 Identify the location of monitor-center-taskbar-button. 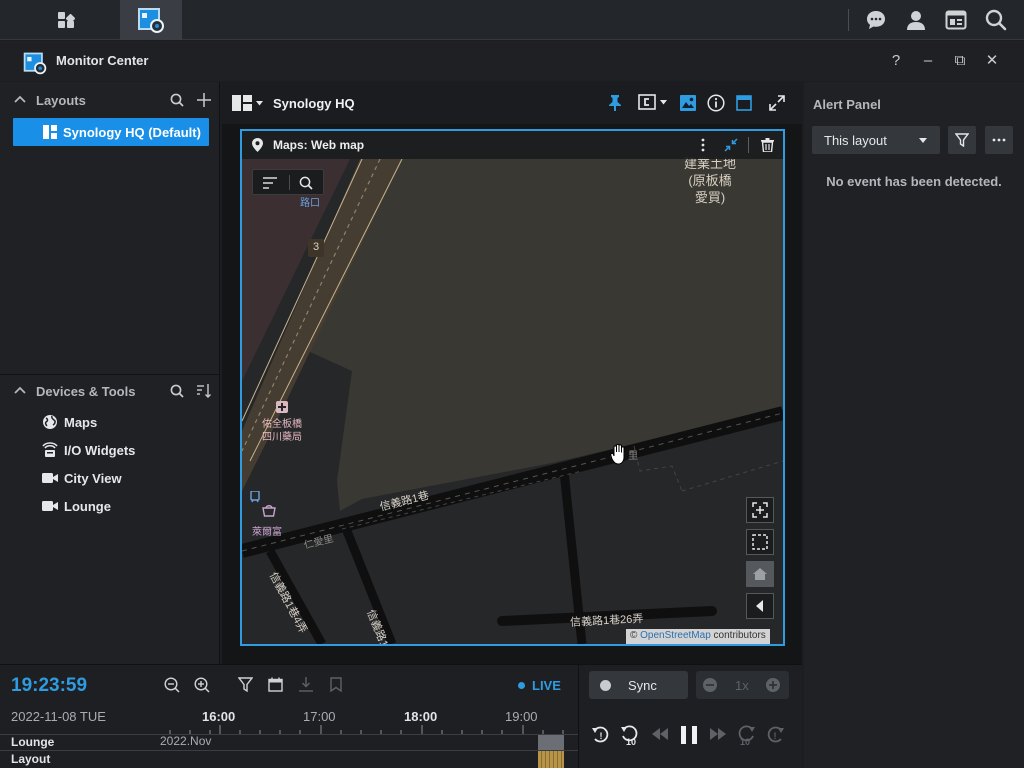
(151, 20).